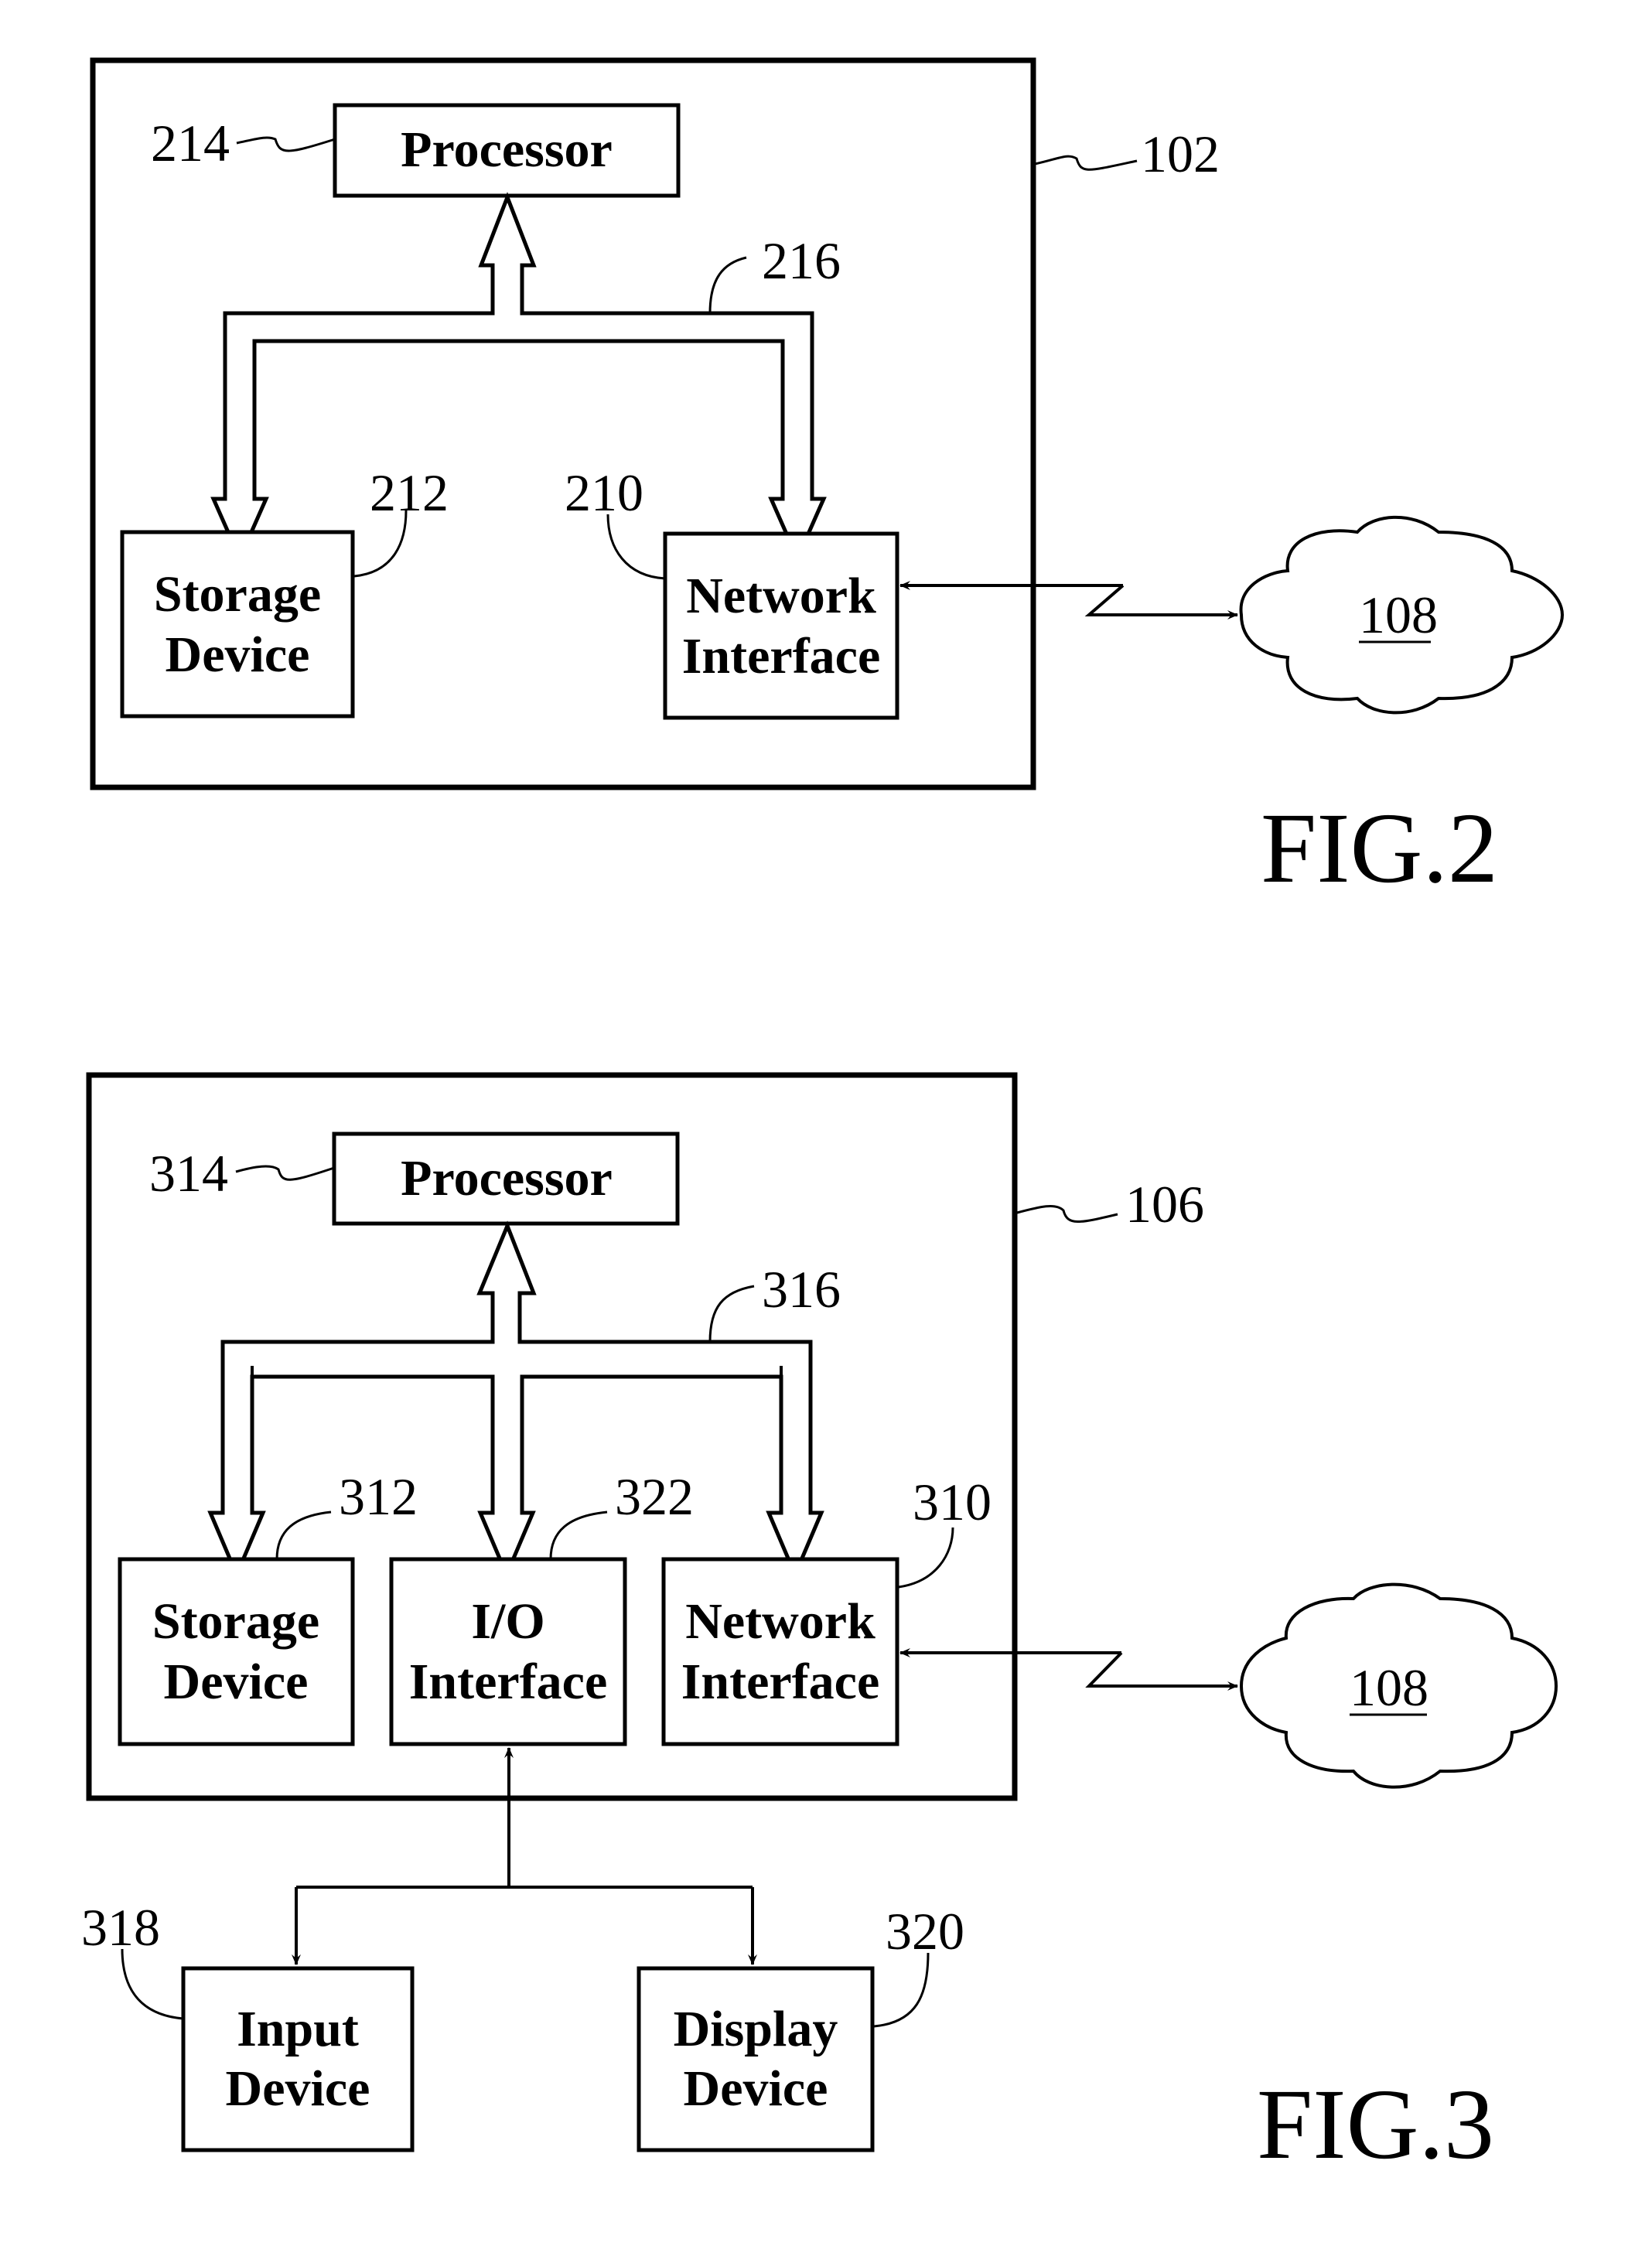 The height and width of the screenshot is (2246, 1652). Describe the element at coordinates (298, 2088) in the screenshot. I see `input-label-line2: Device` at that location.